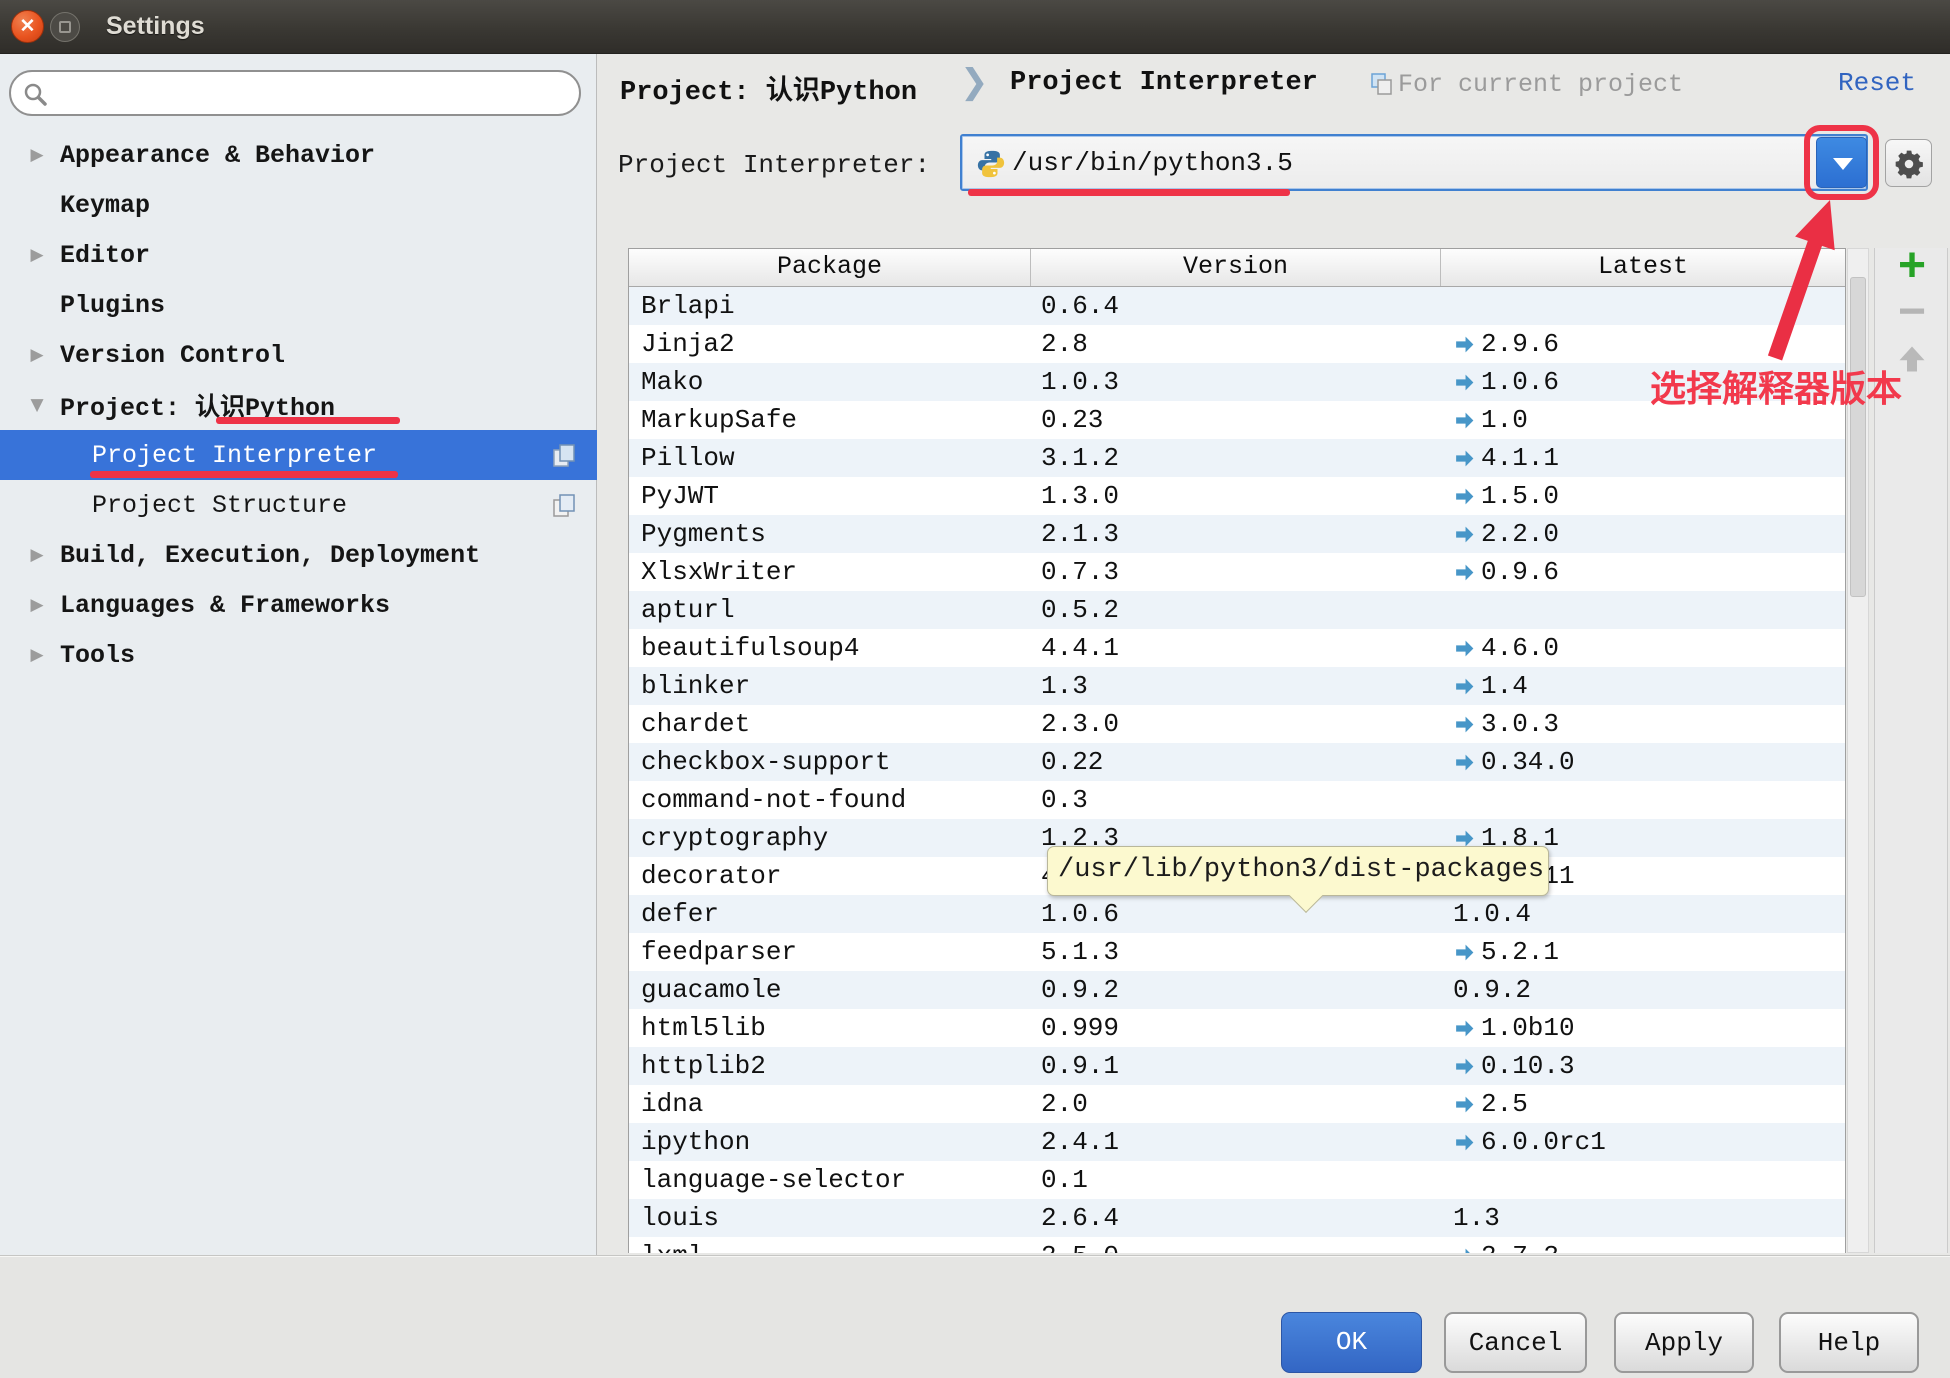 This screenshot has width=1950, height=1378. What do you see at coordinates (1912, 266) in the screenshot?
I see `install-package-button: +` at bounding box center [1912, 266].